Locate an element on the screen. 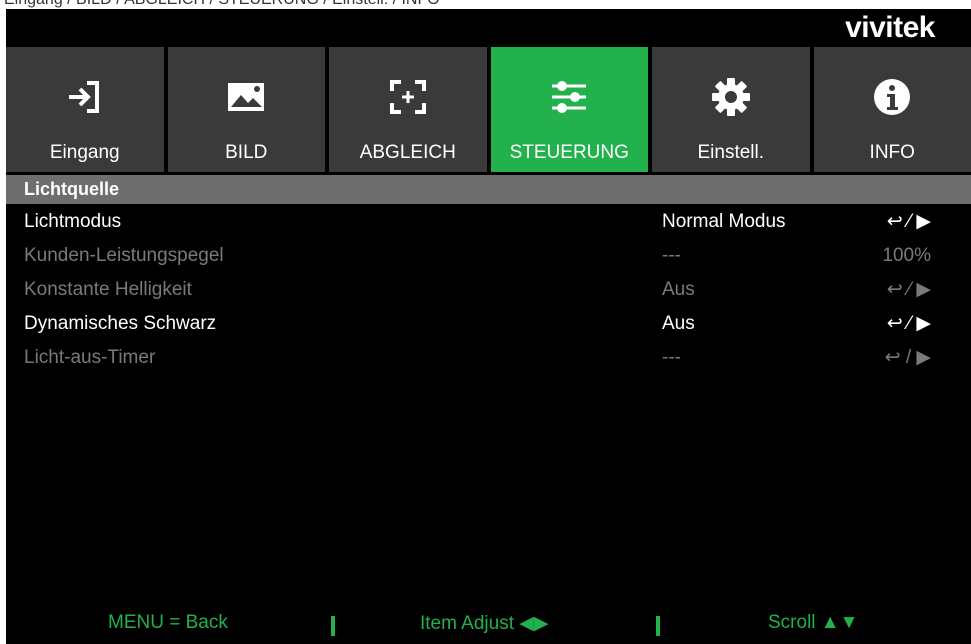  info-icon is located at coordinates (892, 97).